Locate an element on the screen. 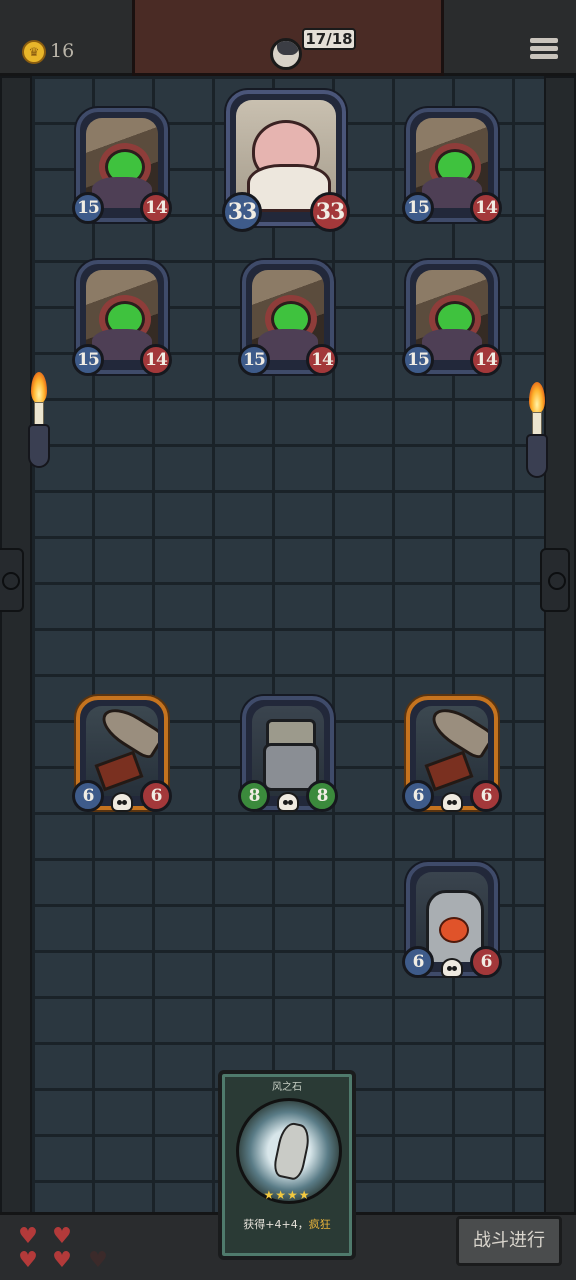 The width and height of the screenshot is (576, 1280). hand-card-title: 风之石 is located at coordinates (287, 1087).